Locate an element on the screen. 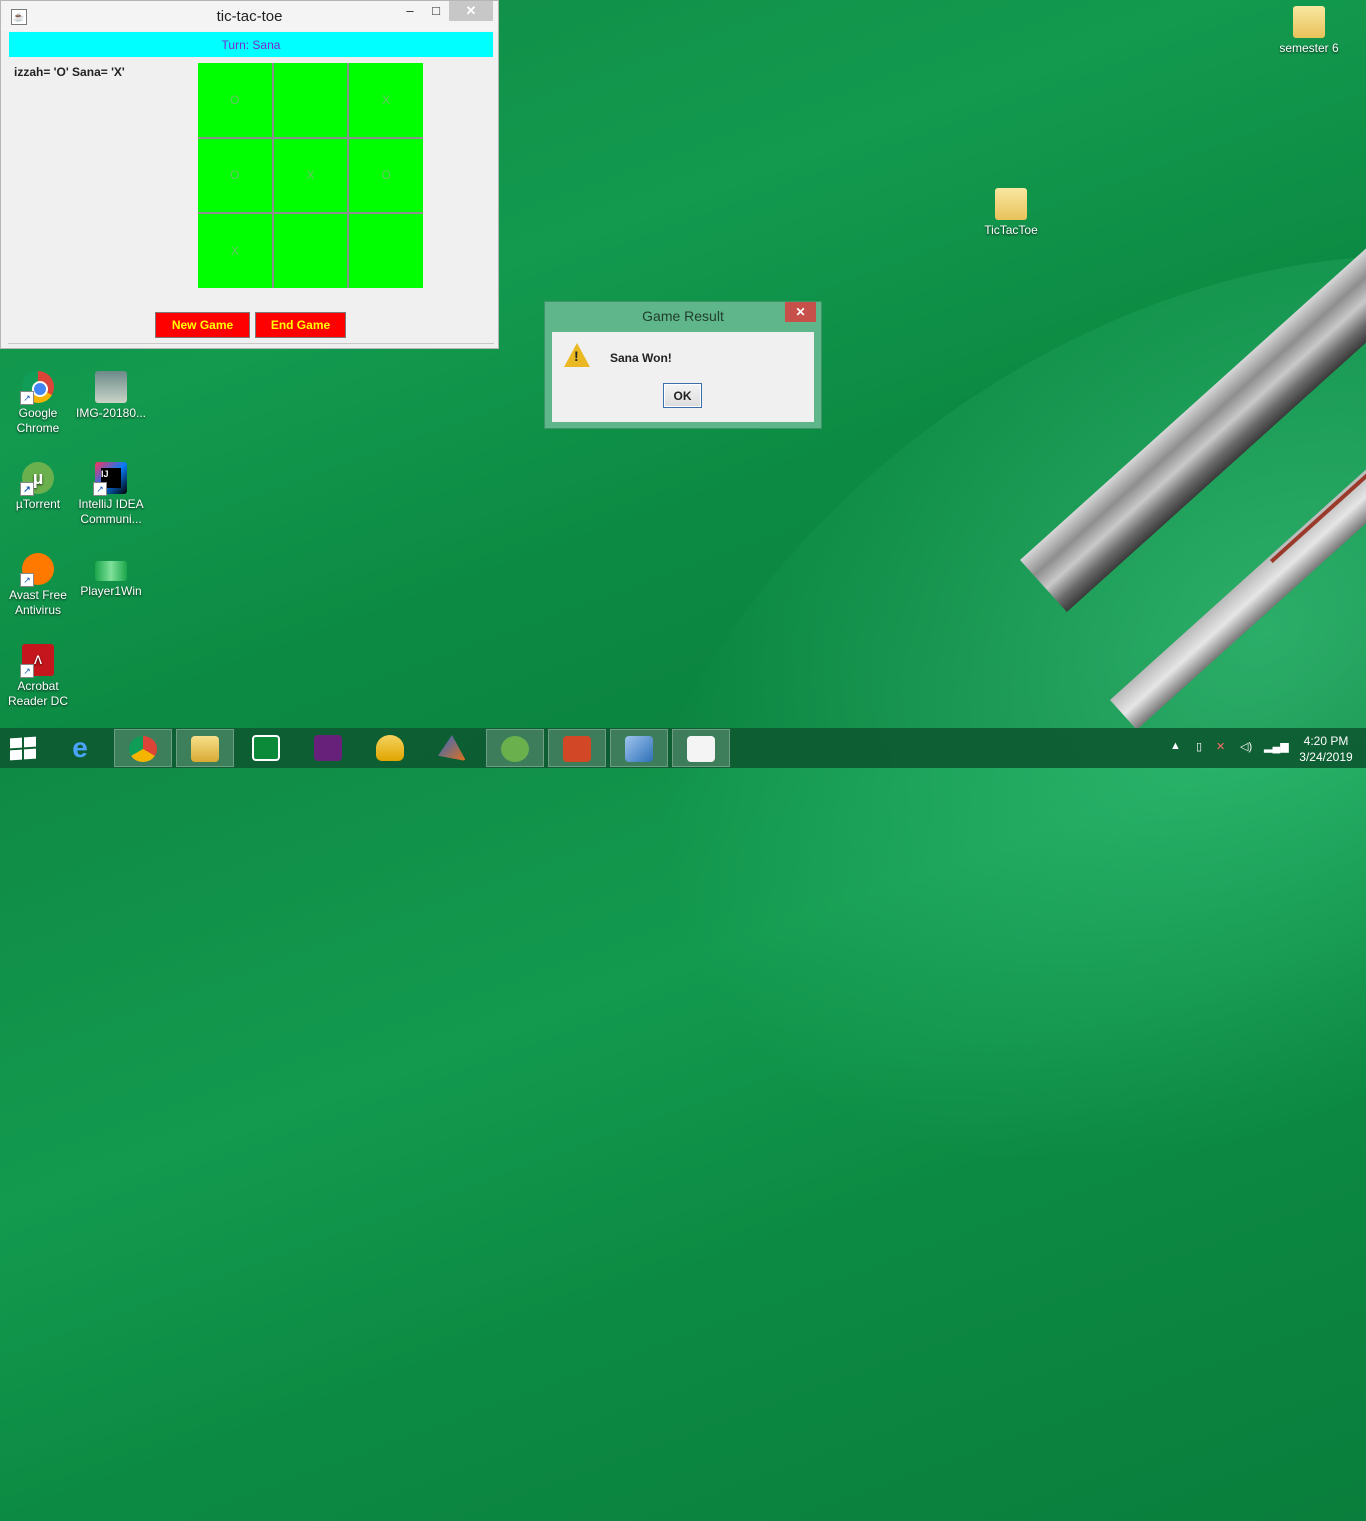 Image resolution: width=1366 pixels, height=1521 pixels. ok-button: OK is located at coordinates (682, 395).